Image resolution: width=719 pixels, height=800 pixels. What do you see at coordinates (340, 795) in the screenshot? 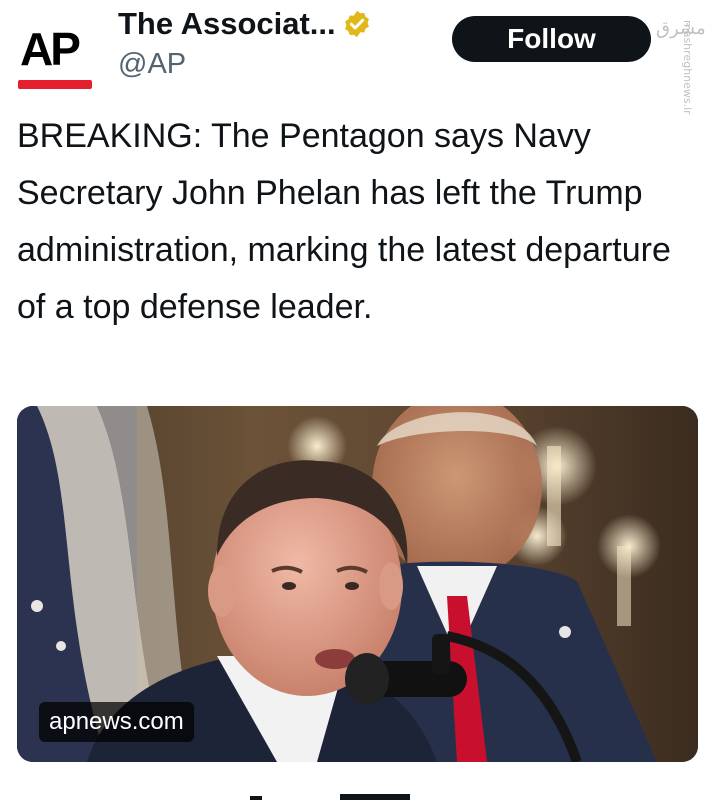
I see `truncated-next-content` at bounding box center [340, 795].